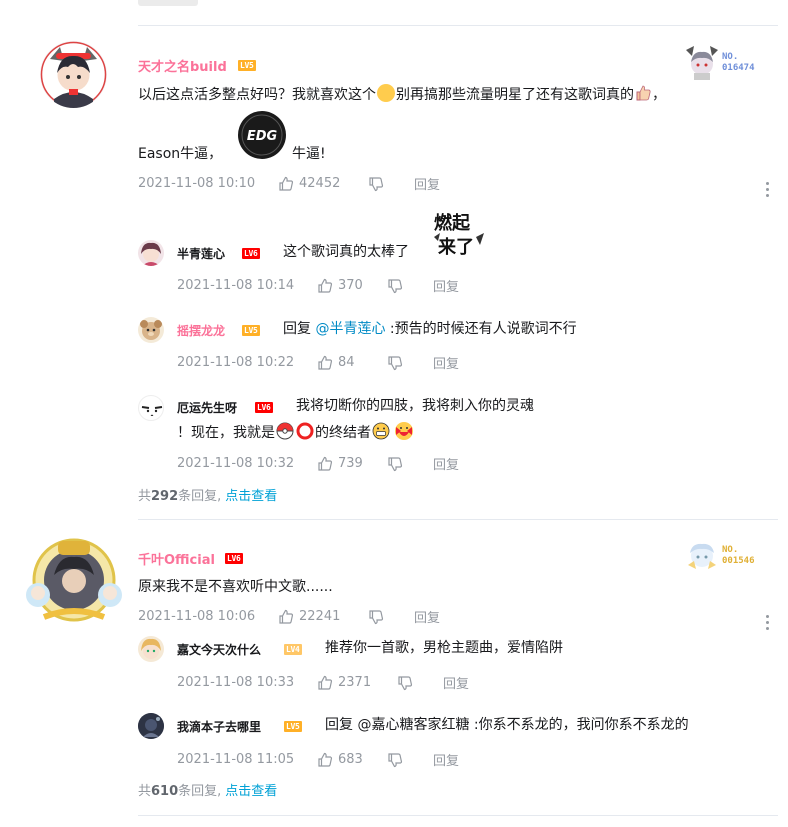 The width and height of the screenshot is (788, 827). I want to click on like-button: 683, so click(352, 760).